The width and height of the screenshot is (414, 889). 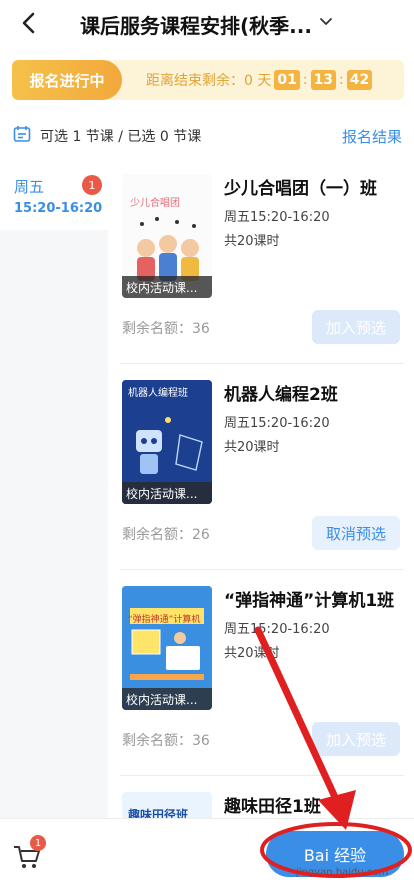 I want to click on course-name: 趣味田径1班, so click(x=272, y=807).